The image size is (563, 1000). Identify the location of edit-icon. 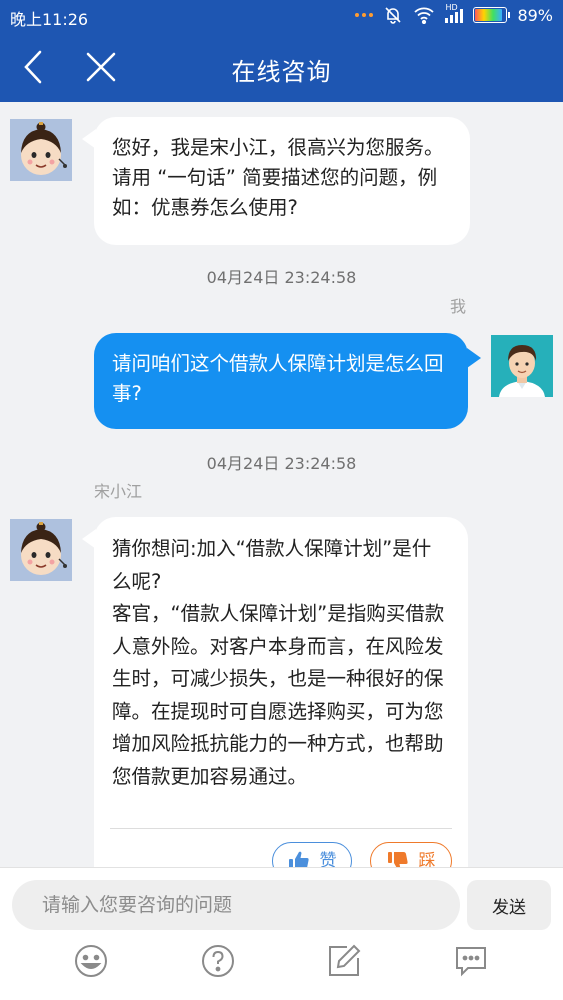
(344, 961).